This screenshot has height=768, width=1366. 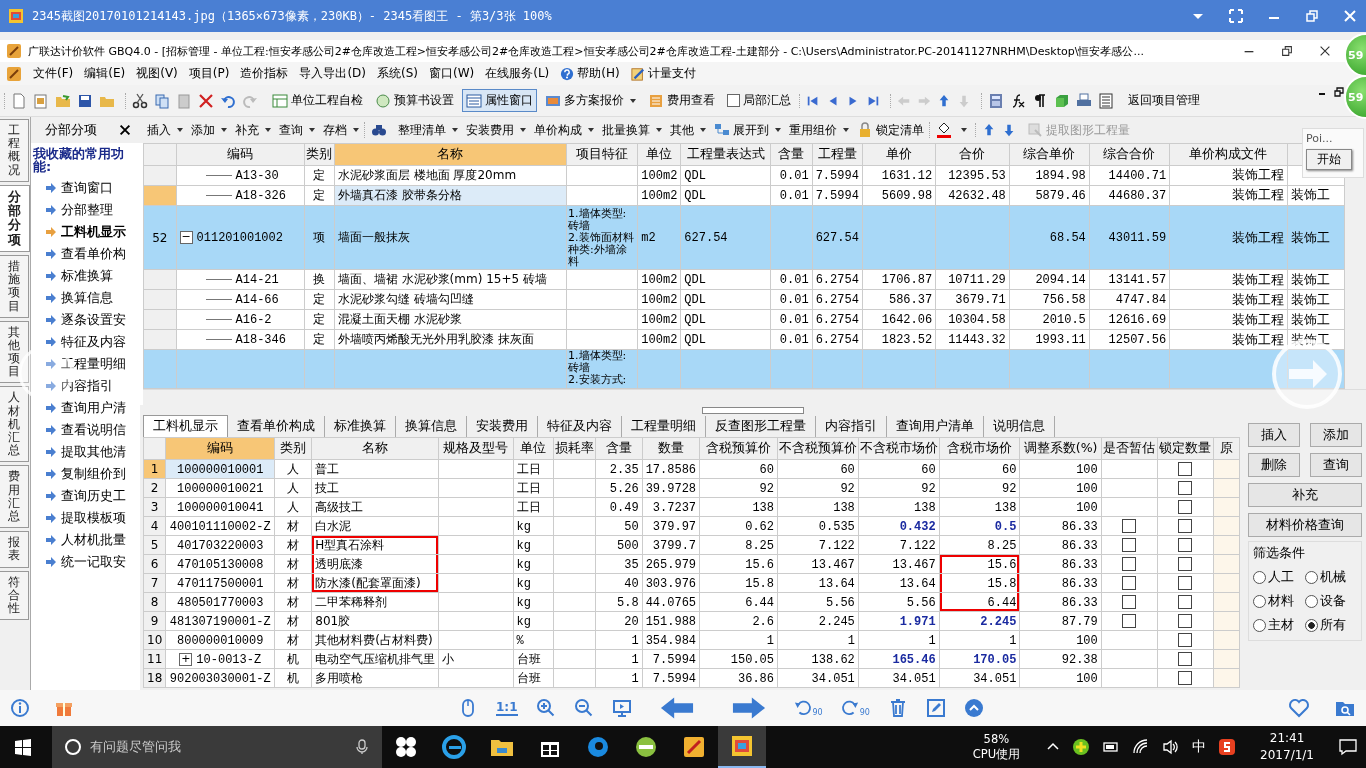 What do you see at coordinates (14, 424) in the screenshot?
I see `vertical-tab: 人材机汇总` at bounding box center [14, 424].